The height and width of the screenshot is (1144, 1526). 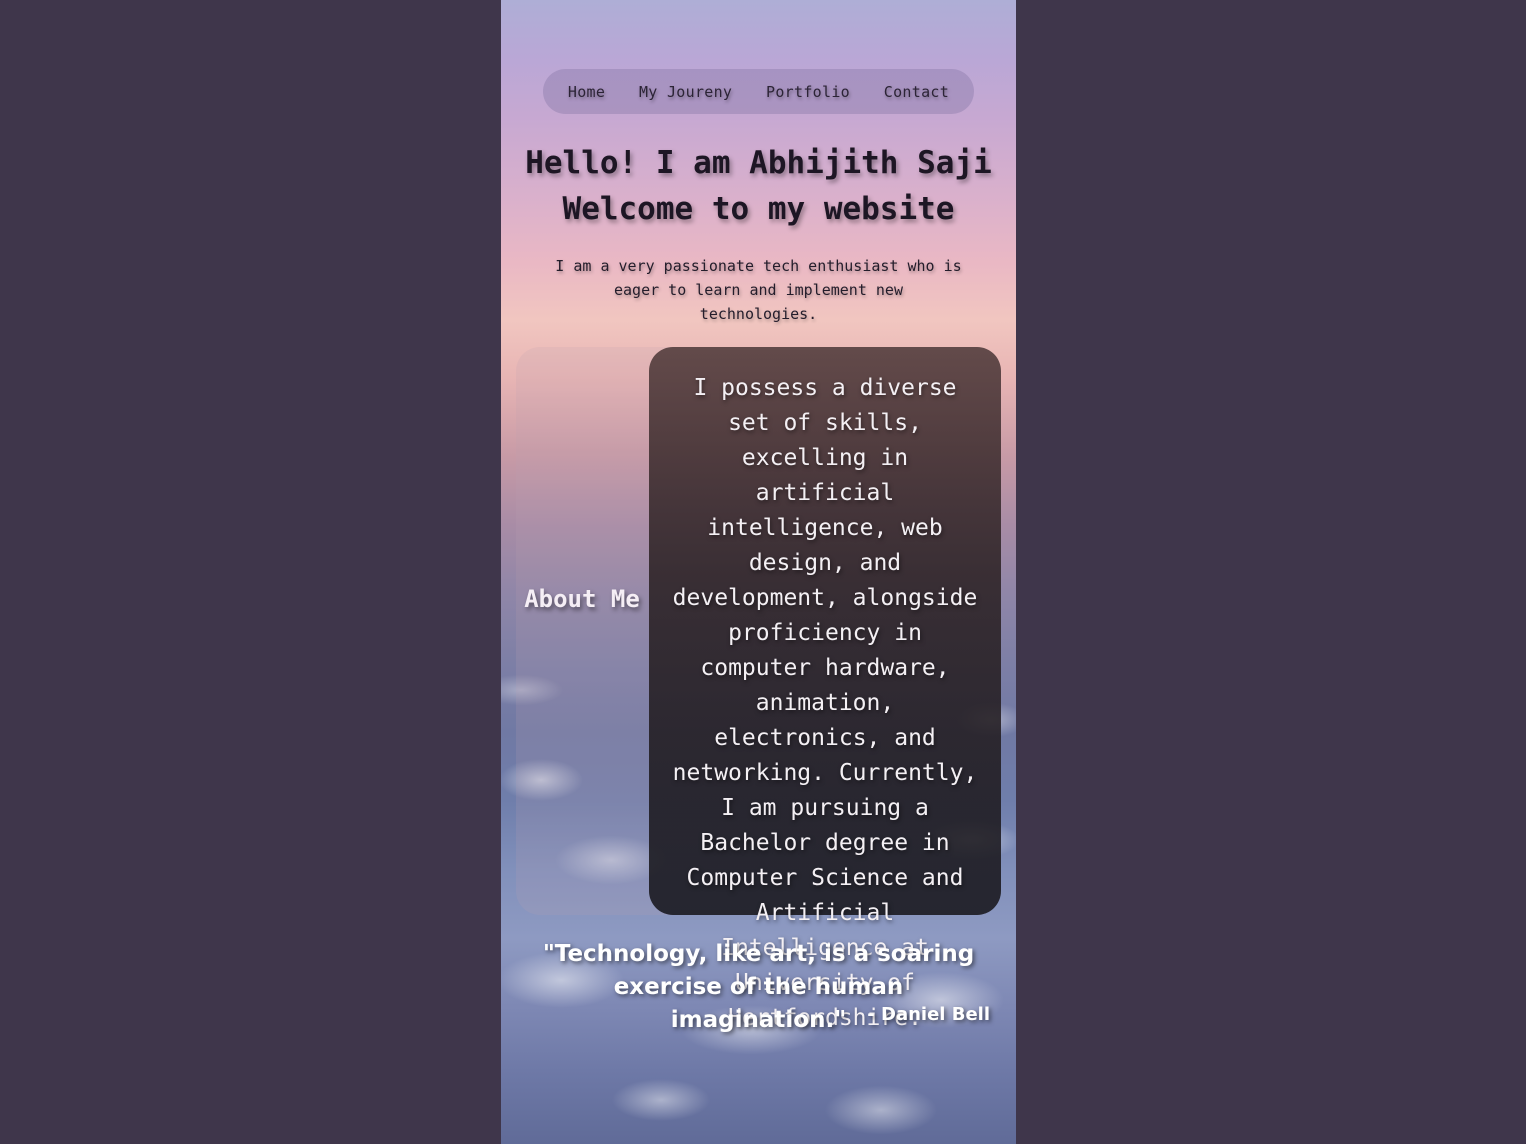 What do you see at coordinates (758, 91) in the screenshot?
I see `navigation-bar: Home My Joureny Portfolio Contact` at bounding box center [758, 91].